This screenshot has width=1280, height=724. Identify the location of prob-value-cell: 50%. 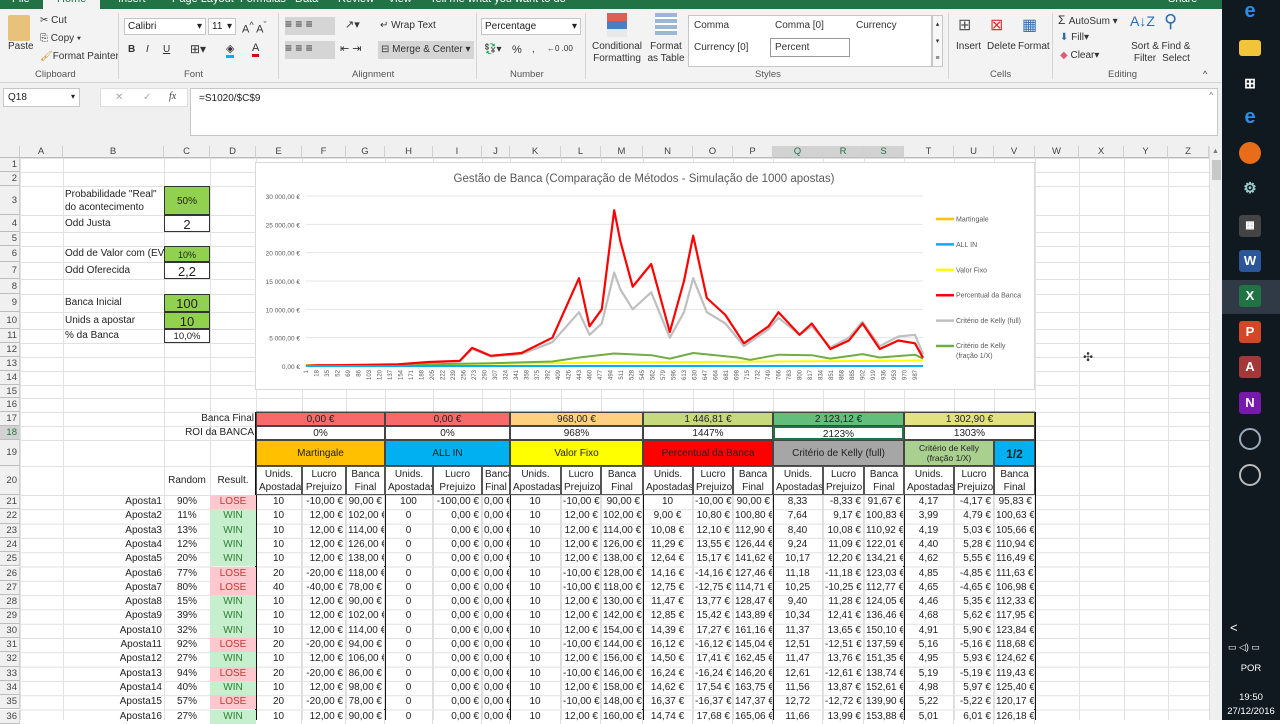
(187, 200).